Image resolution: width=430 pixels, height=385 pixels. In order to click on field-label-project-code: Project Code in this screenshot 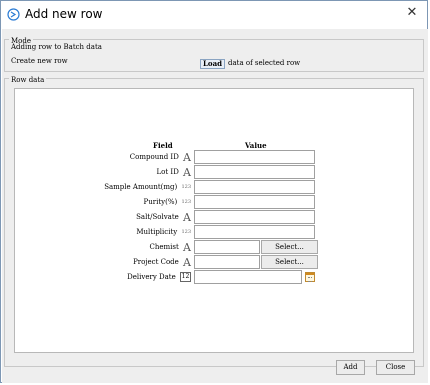, I will do `click(156, 262)`.